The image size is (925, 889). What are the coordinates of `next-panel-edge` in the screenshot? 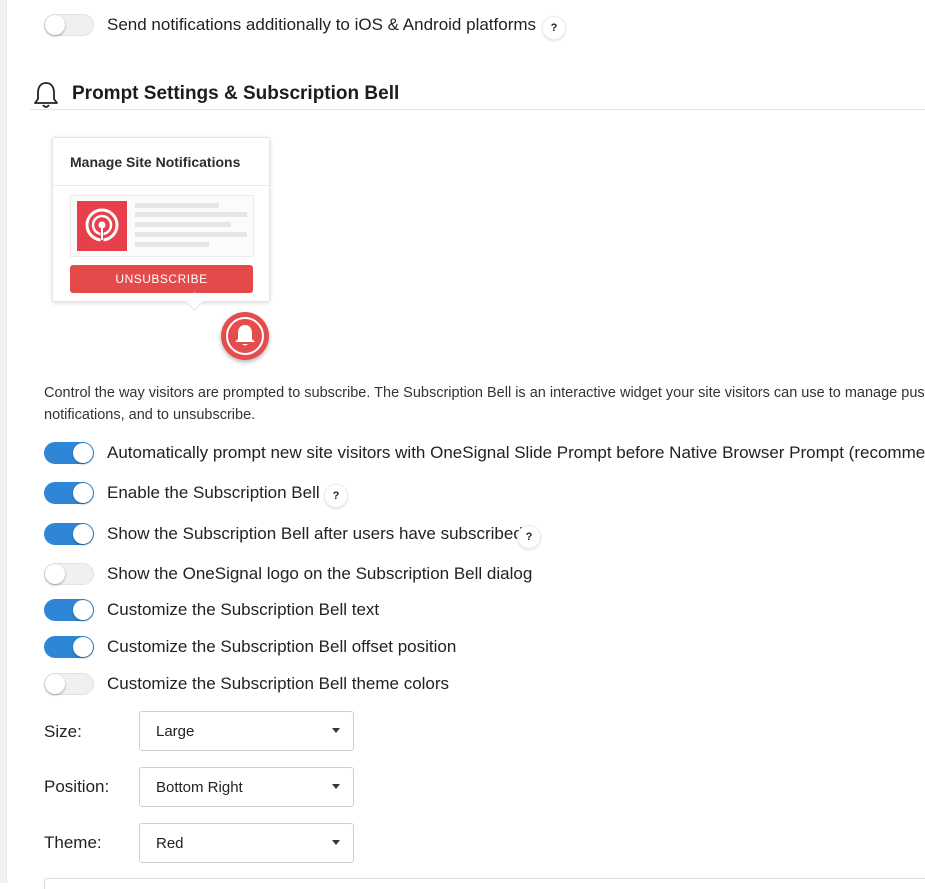 It's located at (484, 883).